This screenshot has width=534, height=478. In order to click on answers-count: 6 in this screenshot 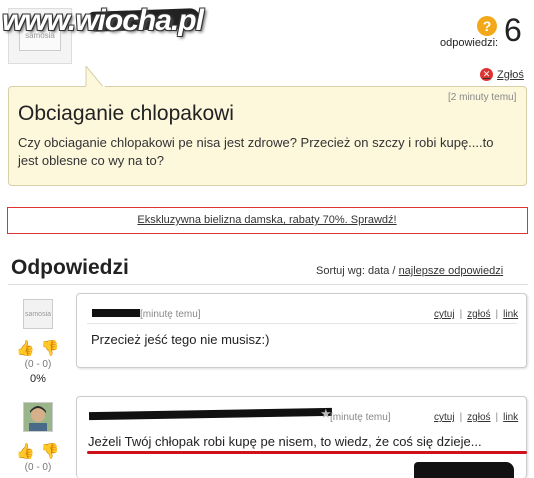, I will do `click(513, 30)`.